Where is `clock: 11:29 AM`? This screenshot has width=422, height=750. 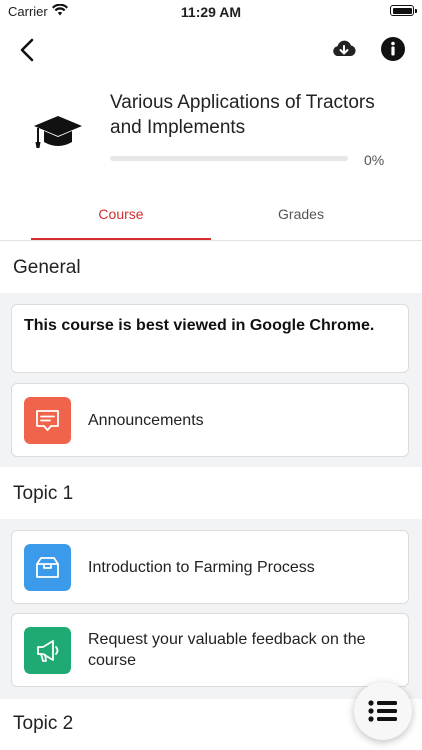
clock: 11:29 AM is located at coordinates (211, 12).